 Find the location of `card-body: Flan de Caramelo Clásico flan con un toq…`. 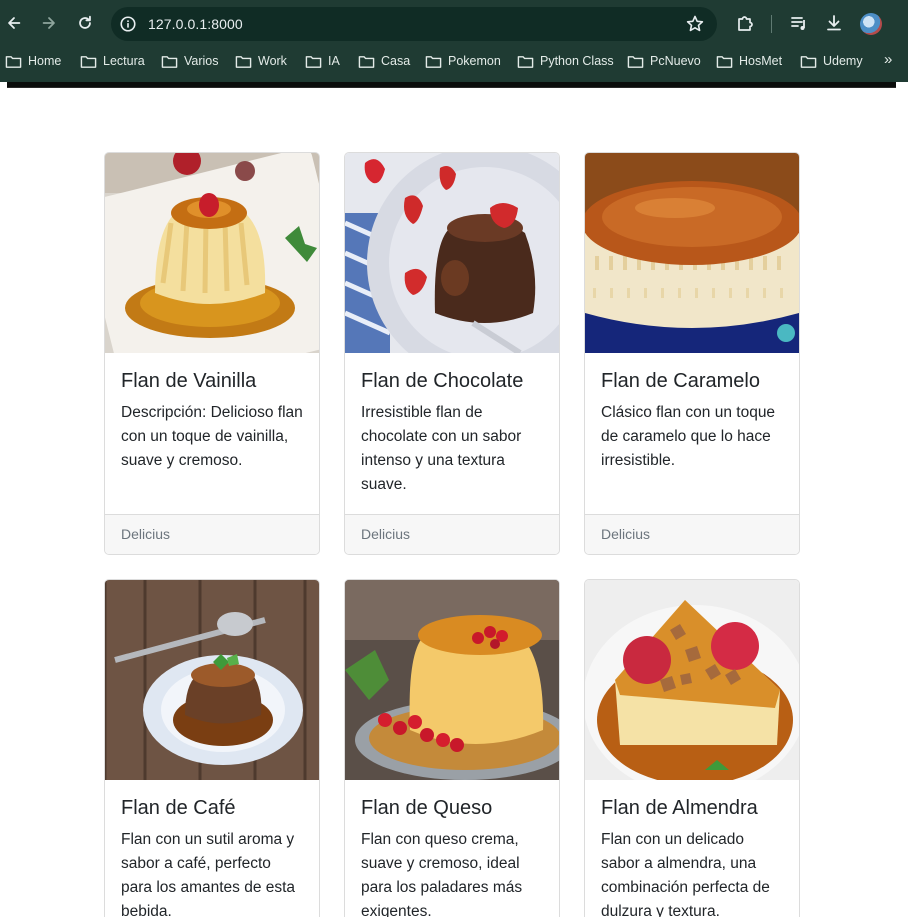

card-body: Flan de Caramelo Clásico flan con un toq… is located at coordinates (692, 413).